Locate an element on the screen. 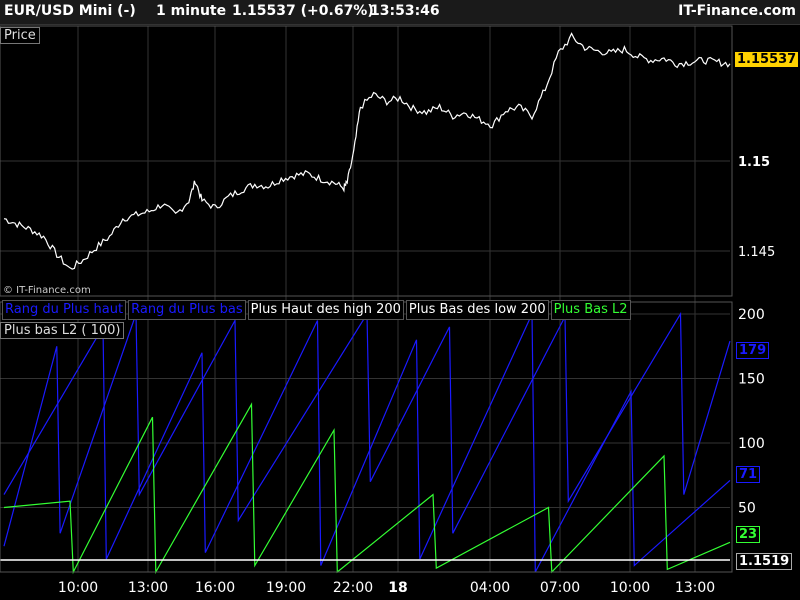 The height and width of the screenshot is (600, 800). x-tick-label: 22:00 is located at coordinates (353, 588).